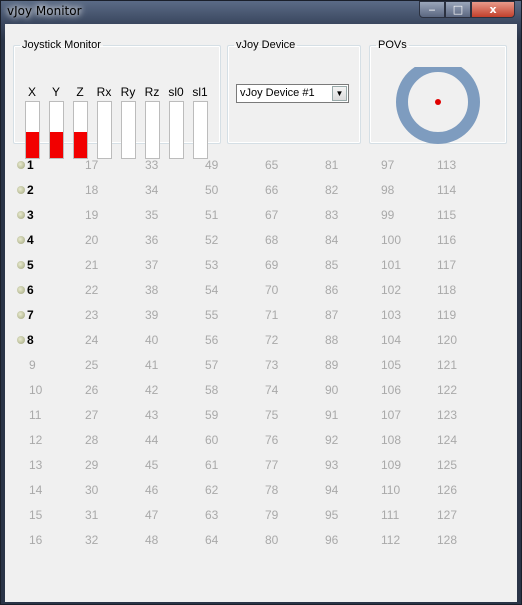 Image resolution: width=522 pixels, height=605 pixels. Describe the element at coordinates (105, 540) in the screenshot. I see `button-indicator: 32` at that location.